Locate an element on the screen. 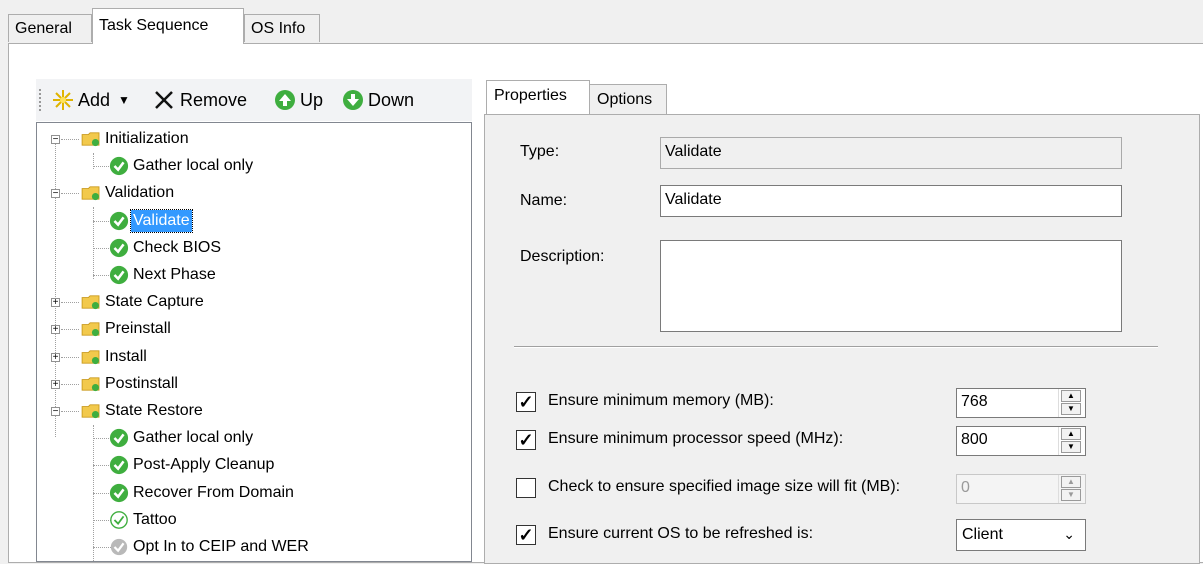  up-label: Up is located at coordinates (312, 100).